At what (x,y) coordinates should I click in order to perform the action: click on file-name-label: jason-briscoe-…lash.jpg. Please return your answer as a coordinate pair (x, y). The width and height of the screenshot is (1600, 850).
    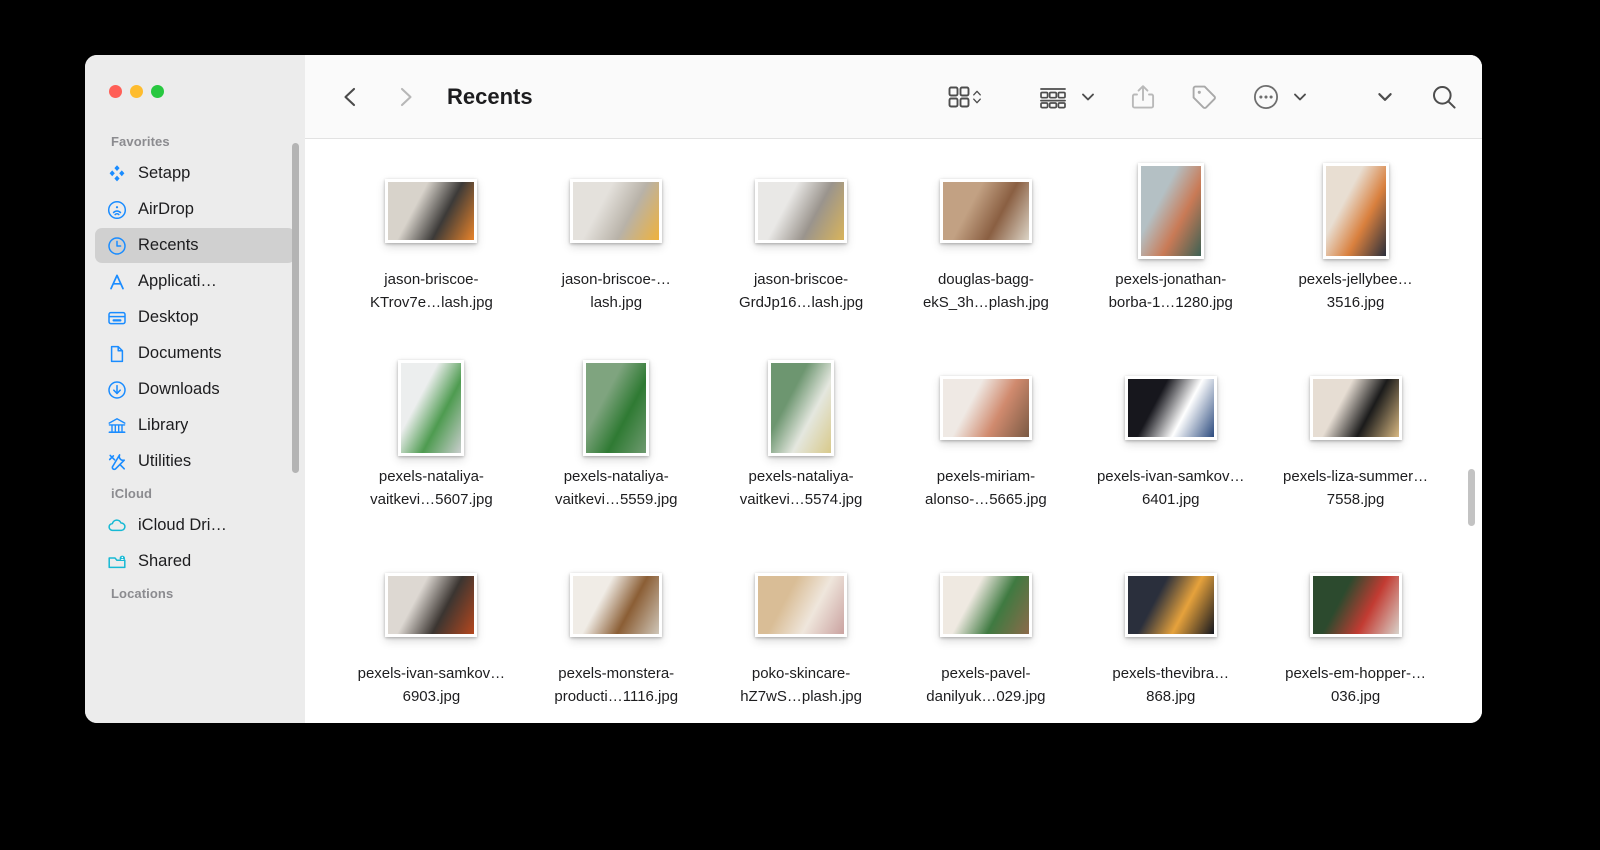
    Looking at the image, I should click on (616, 291).